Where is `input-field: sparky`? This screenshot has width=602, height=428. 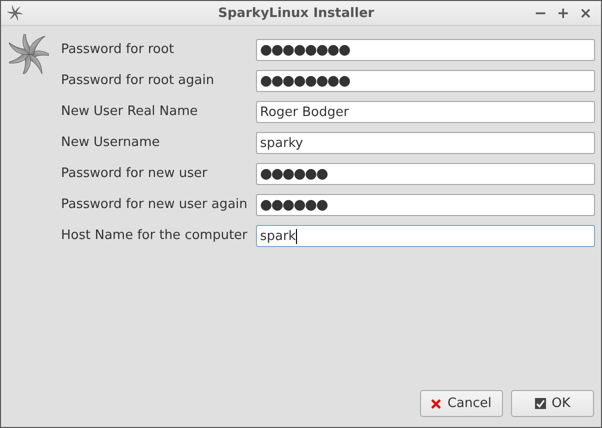 input-field: sparky is located at coordinates (425, 143).